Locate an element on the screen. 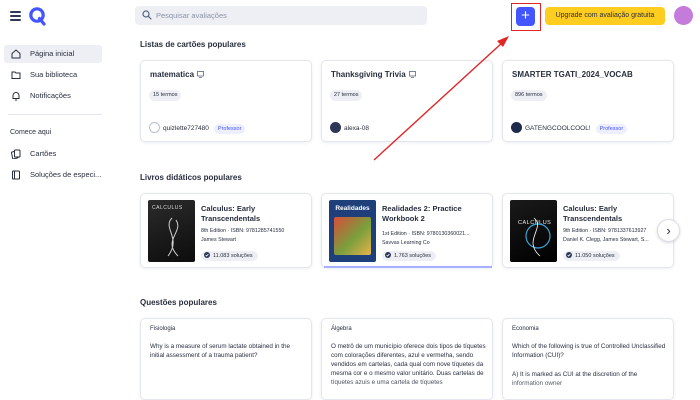  sidebar-section-heading: Comece aqui is located at coordinates (31, 132).